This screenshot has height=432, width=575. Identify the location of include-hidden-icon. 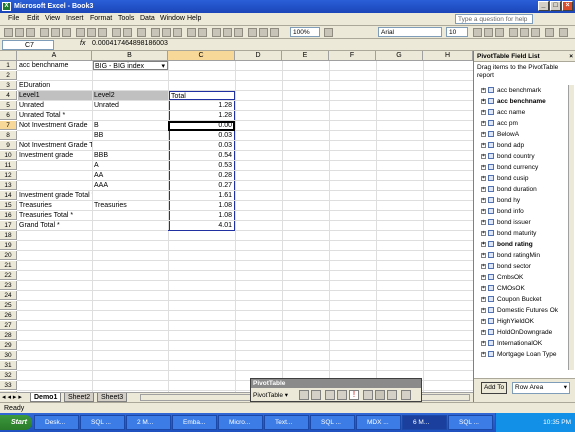
(368, 395).